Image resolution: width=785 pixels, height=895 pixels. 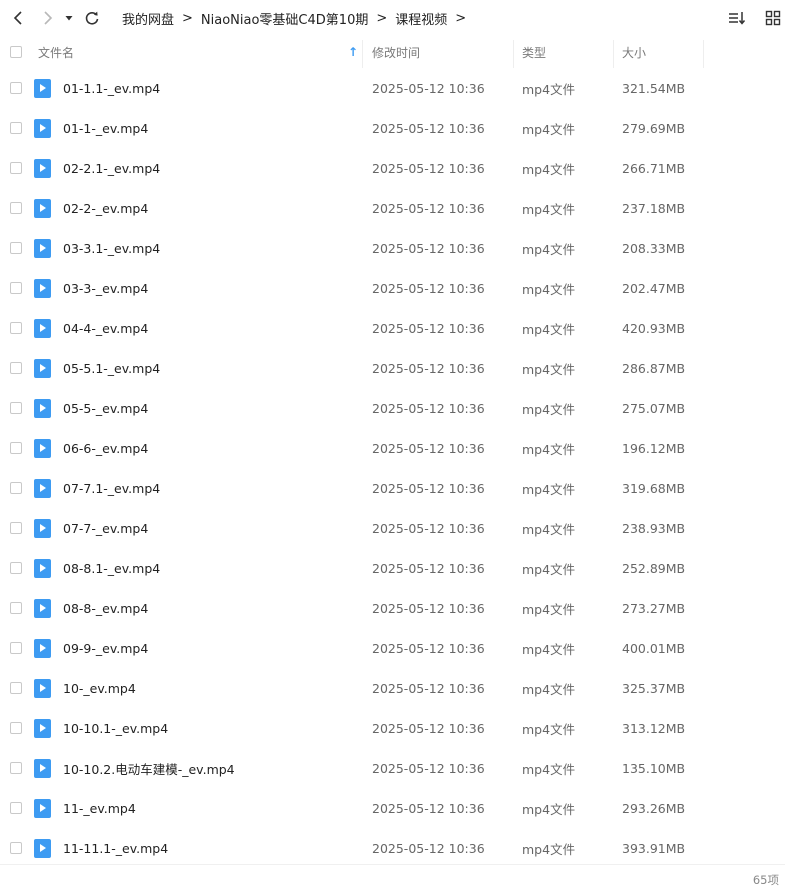 I want to click on sort-button, so click(x=737, y=18).